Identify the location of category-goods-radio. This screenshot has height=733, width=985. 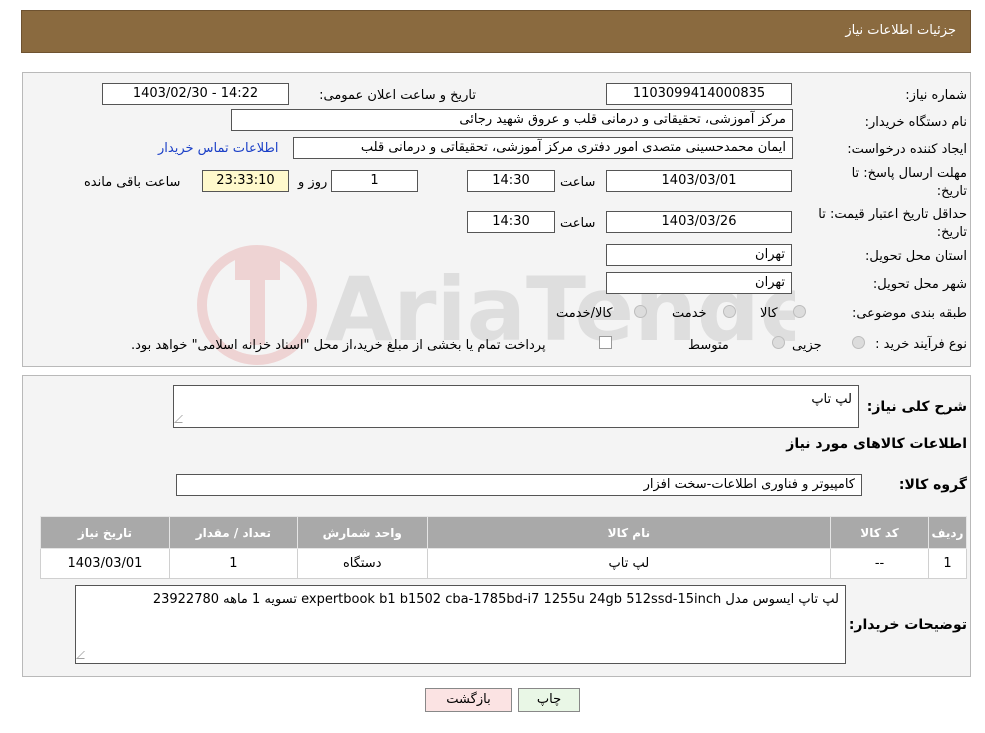
(799, 311).